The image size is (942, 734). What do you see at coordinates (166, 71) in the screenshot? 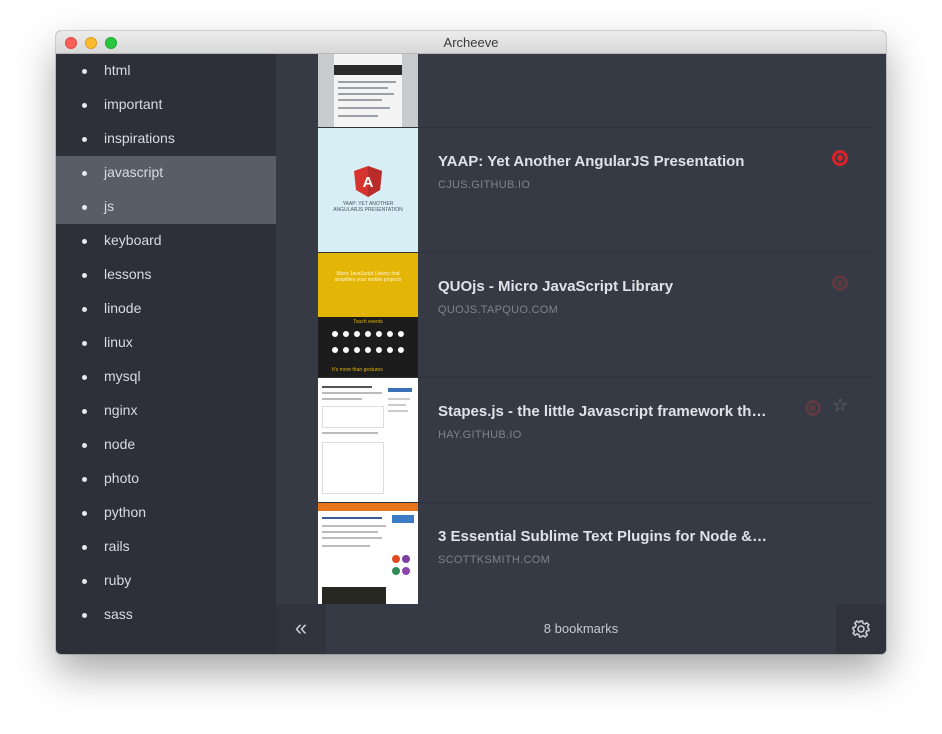
I see `sidebar-tag-html: html` at bounding box center [166, 71].